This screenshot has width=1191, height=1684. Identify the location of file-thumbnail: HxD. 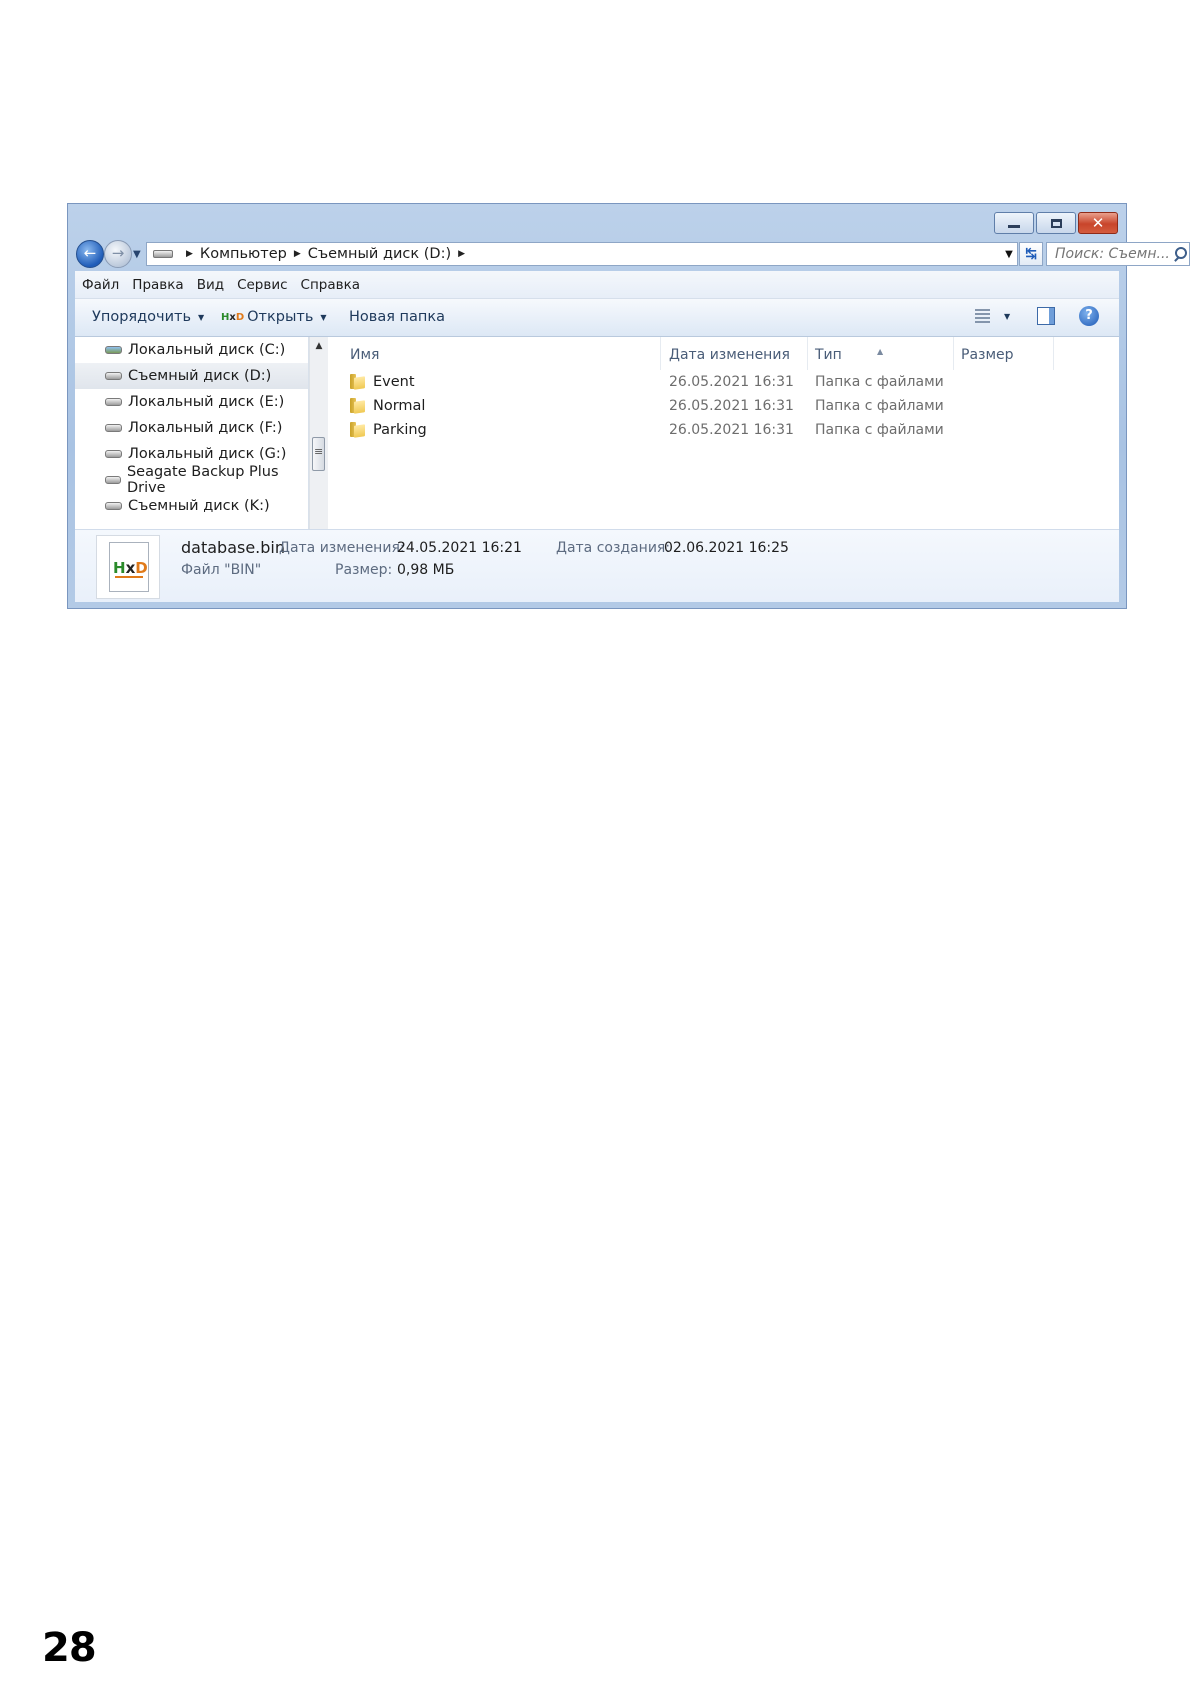
(128, 567).